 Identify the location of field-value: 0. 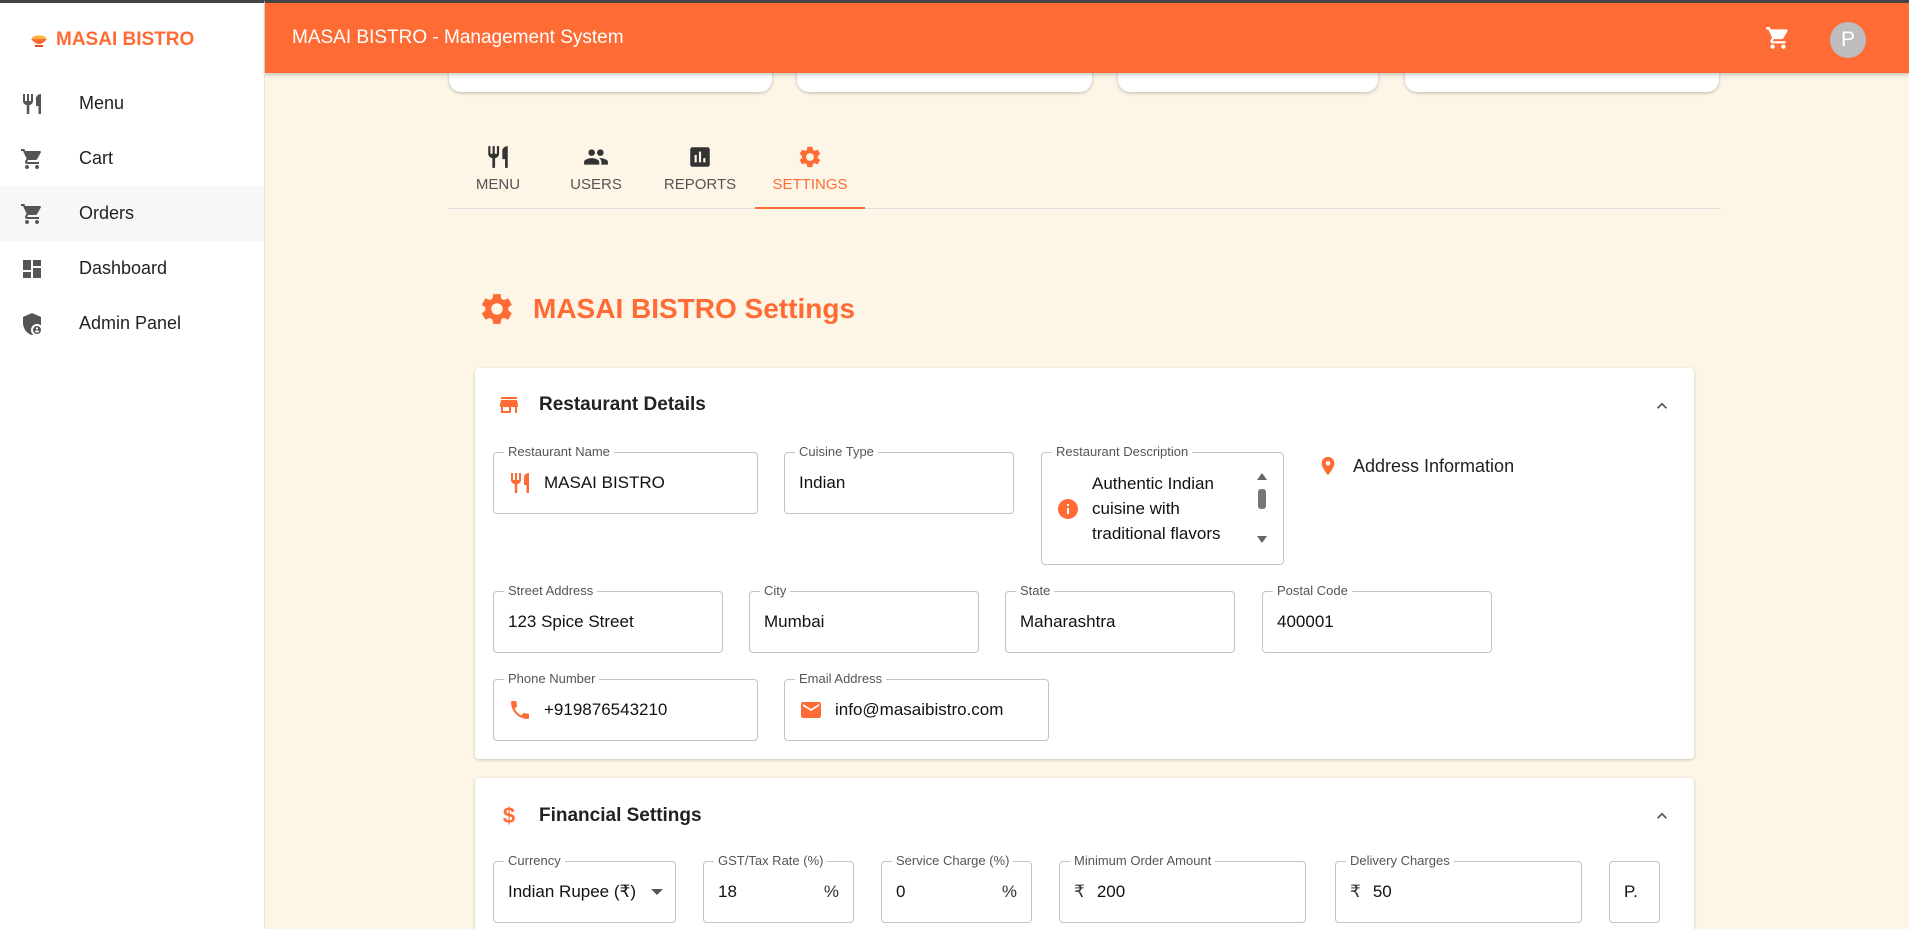
(901, 891).